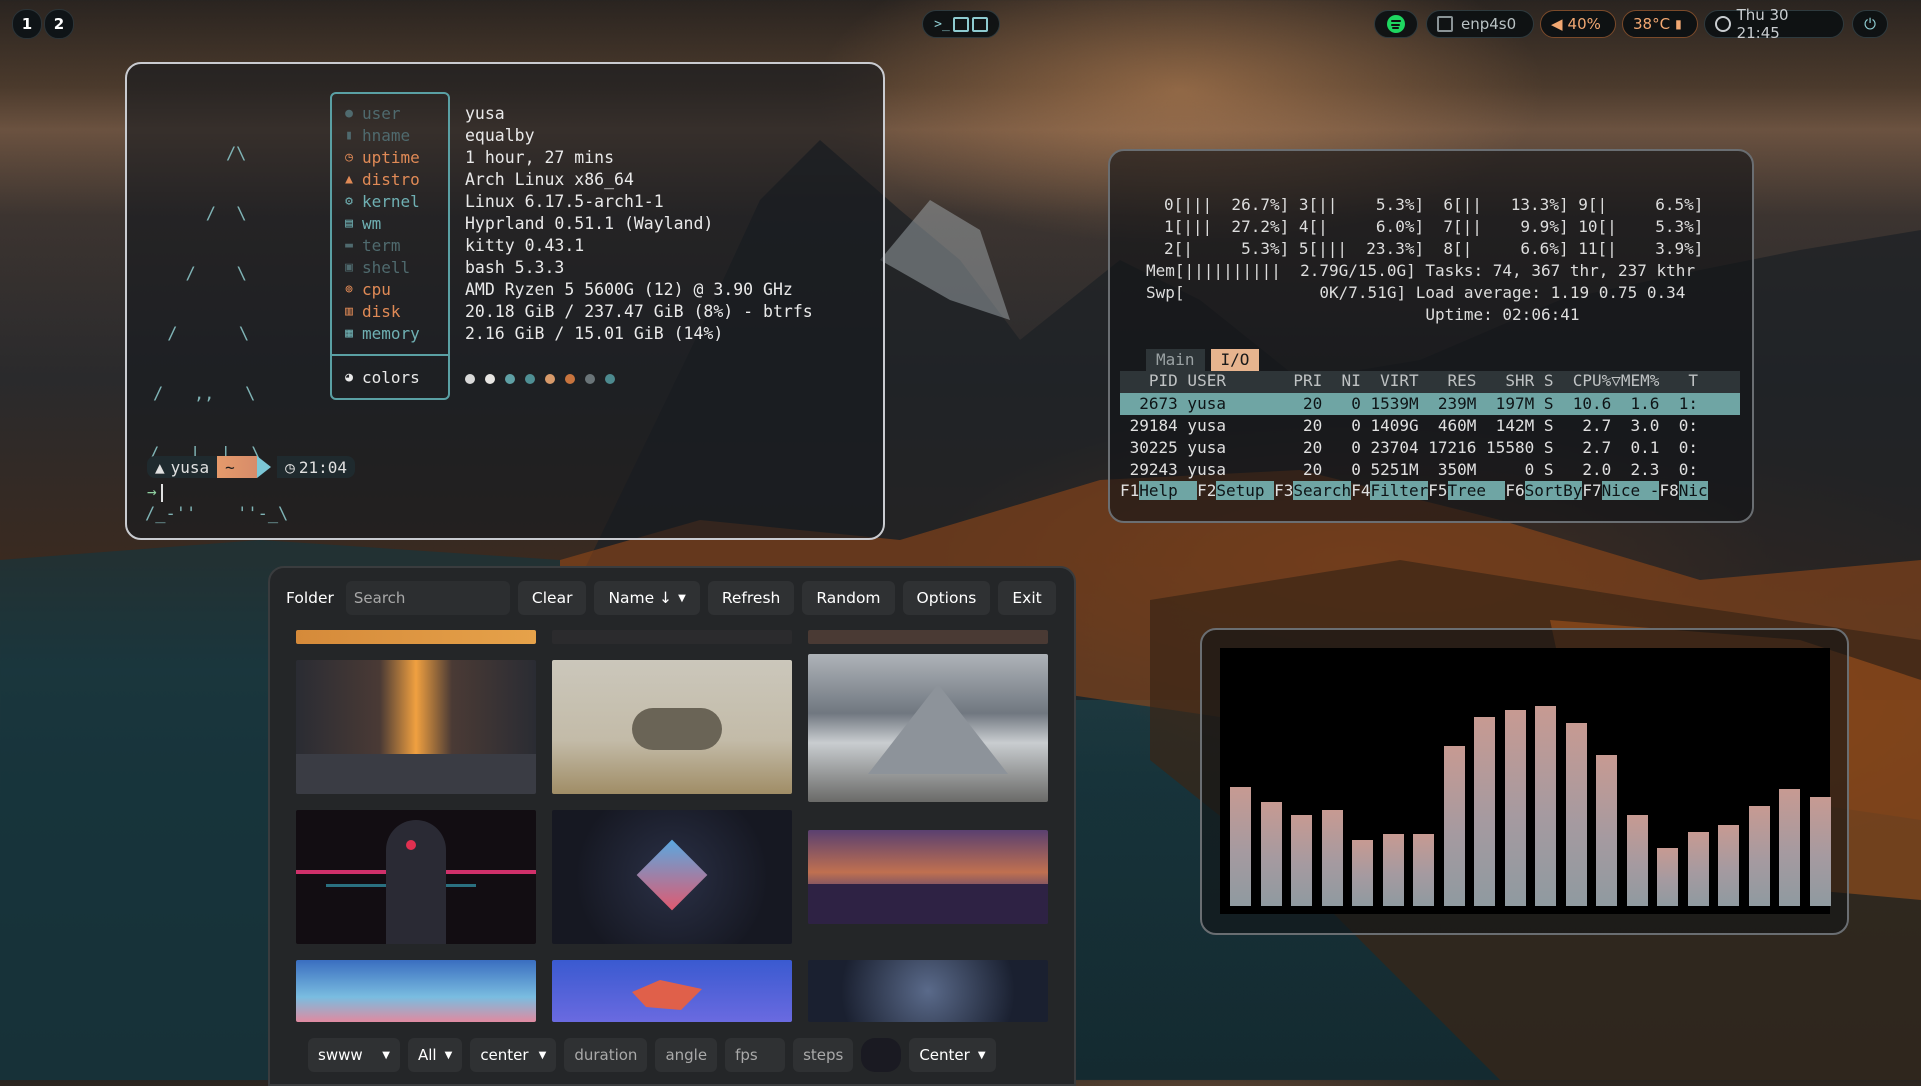 The height and width of the screenshot is (1086, 1921). What do you see at coordinates (594, 333) in the screenshot?
I see `value-memory: 2.16 GiB / 15.01 GiB (14%)` at bounding box center [594, 333].